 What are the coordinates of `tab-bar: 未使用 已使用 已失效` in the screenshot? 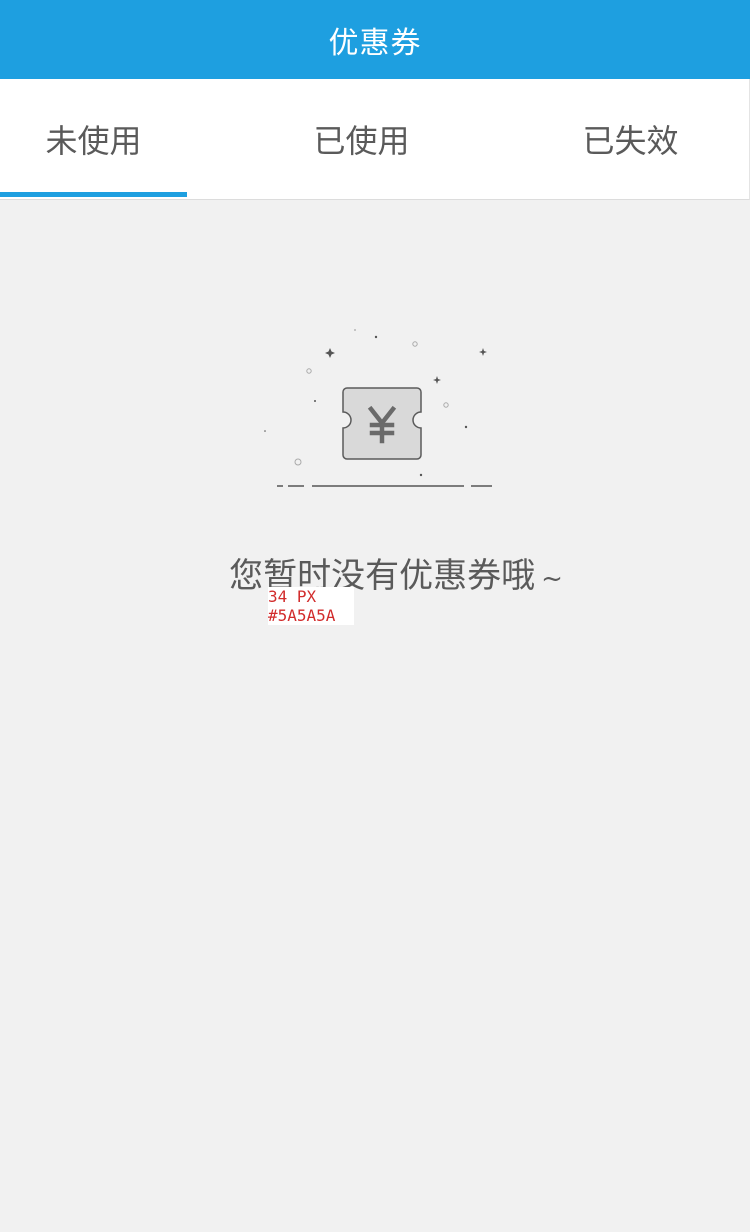 It's located at (375, 139).